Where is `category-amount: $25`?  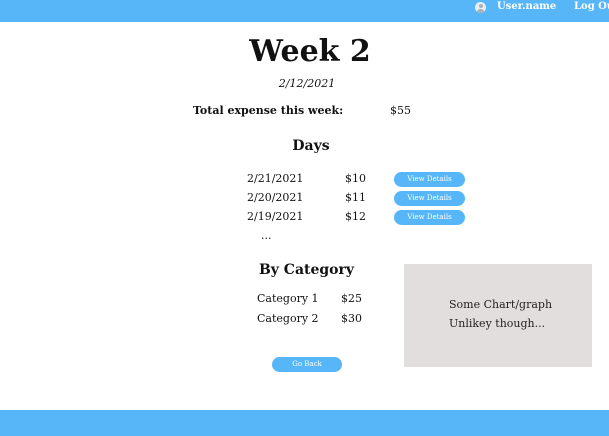
category-amount: $25 is located at coordinates (351, 298).